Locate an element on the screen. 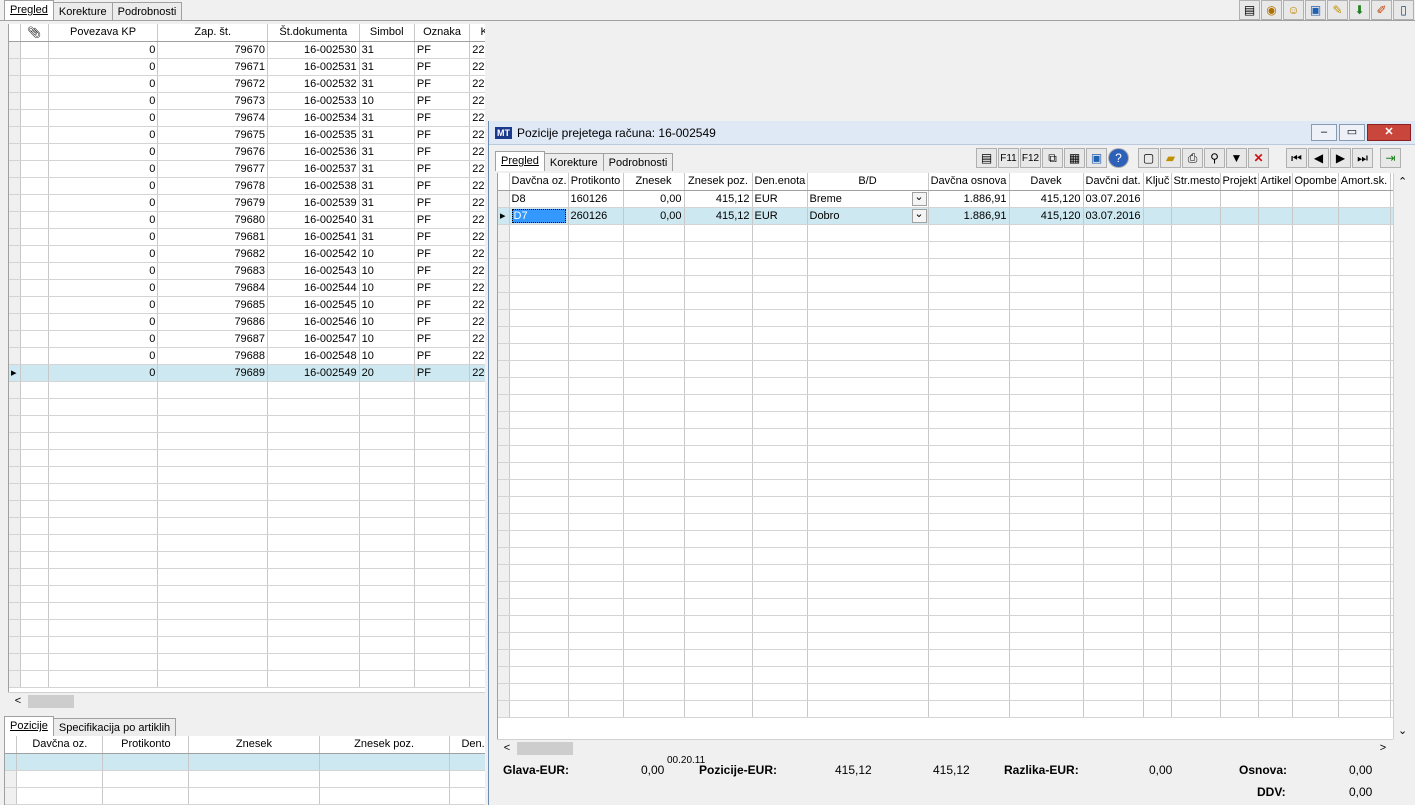  table-row: 07968516-00254510PF220 is located at coordinates (247, 305).